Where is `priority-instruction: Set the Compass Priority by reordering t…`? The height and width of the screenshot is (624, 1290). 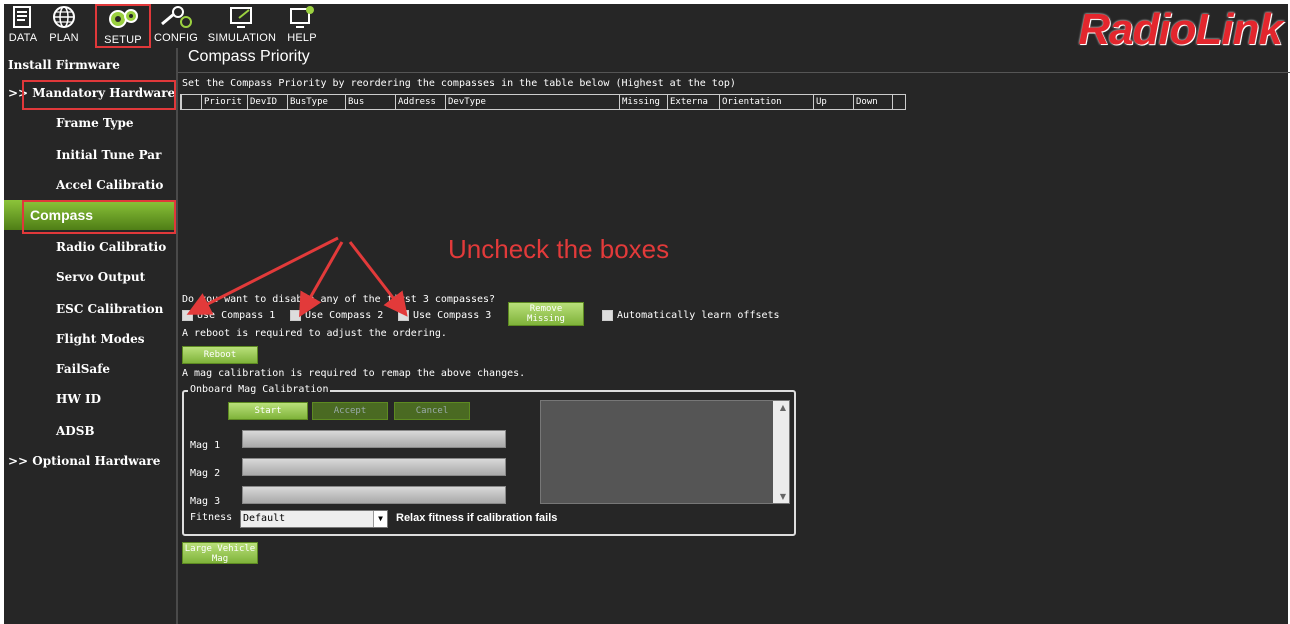 priority-instruction: Set the Compass Priority by reordering t… is located at coordinates (459, 83).